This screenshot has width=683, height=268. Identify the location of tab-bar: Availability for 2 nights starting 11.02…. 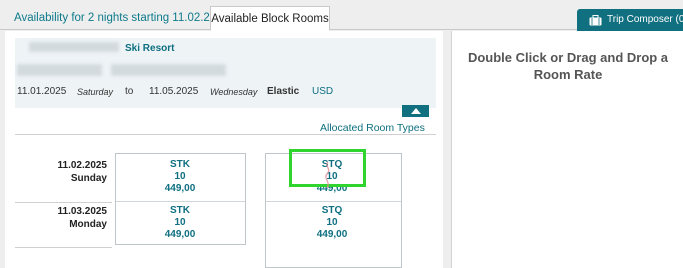
(341, 15).